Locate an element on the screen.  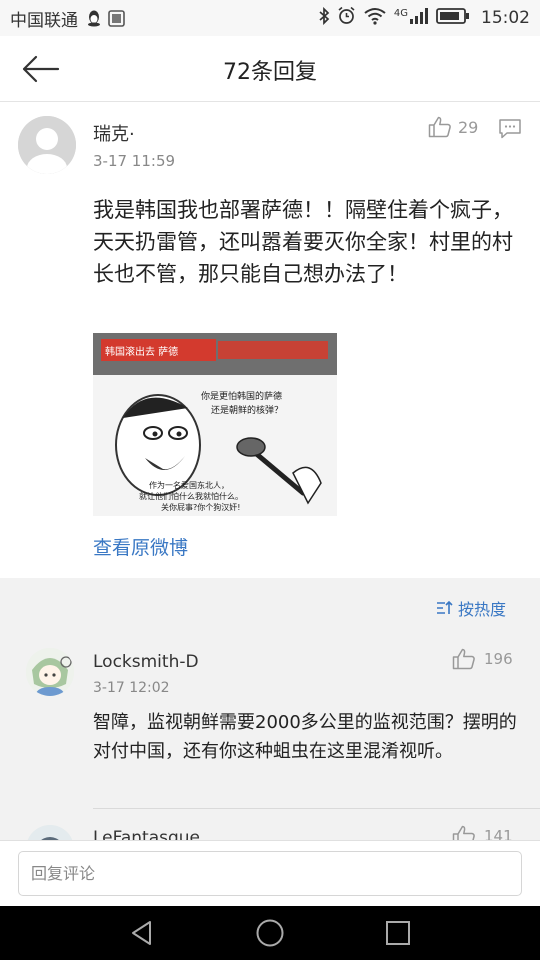
caption-line1: 作为一名爱国东北人， is located at coordinates (189, 485).